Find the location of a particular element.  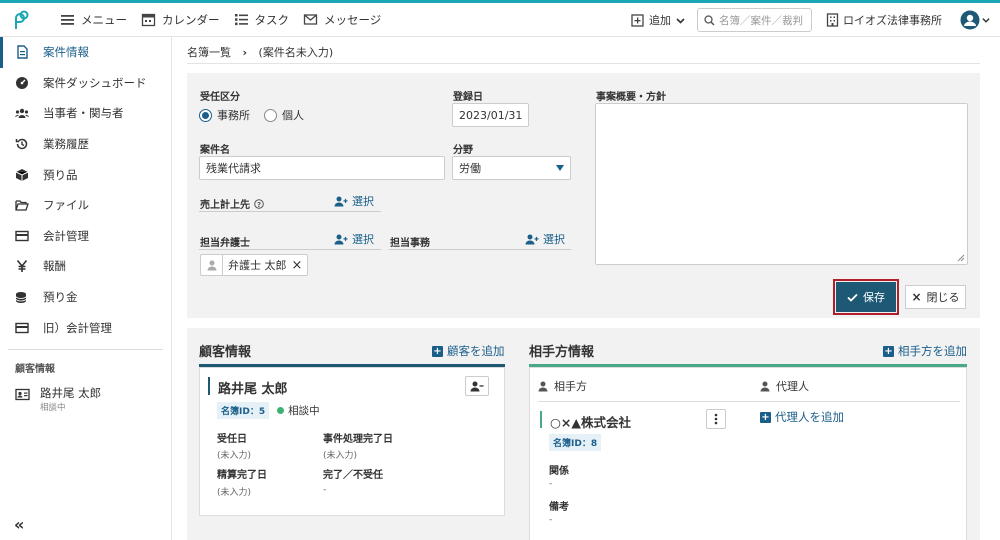

user-menu-button is located at coordinates (975, 20).